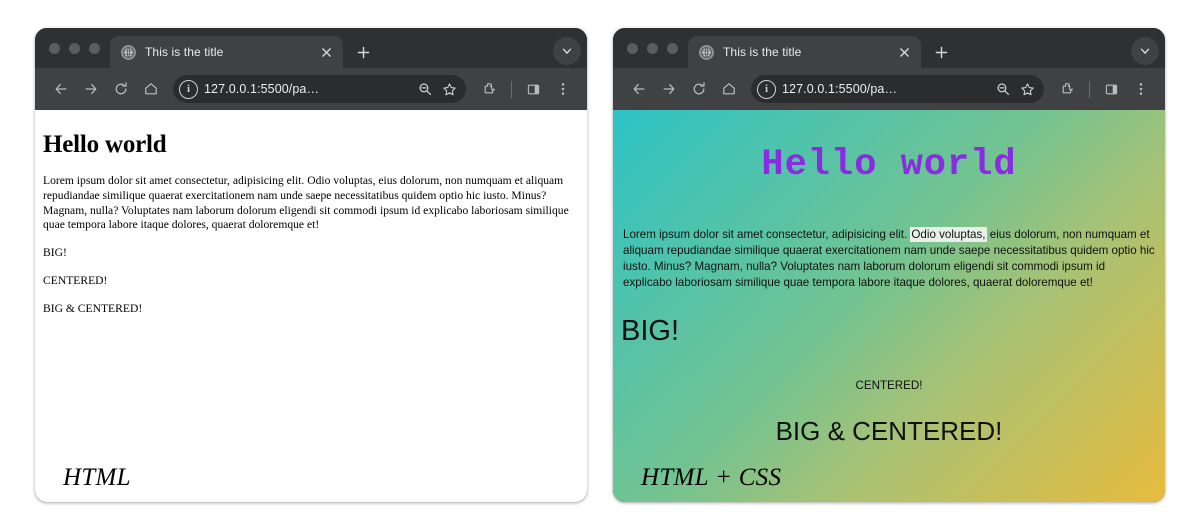 This screenshot has width=1200, height=530. I want to click on caption-html: HTML, so click(97, 477).